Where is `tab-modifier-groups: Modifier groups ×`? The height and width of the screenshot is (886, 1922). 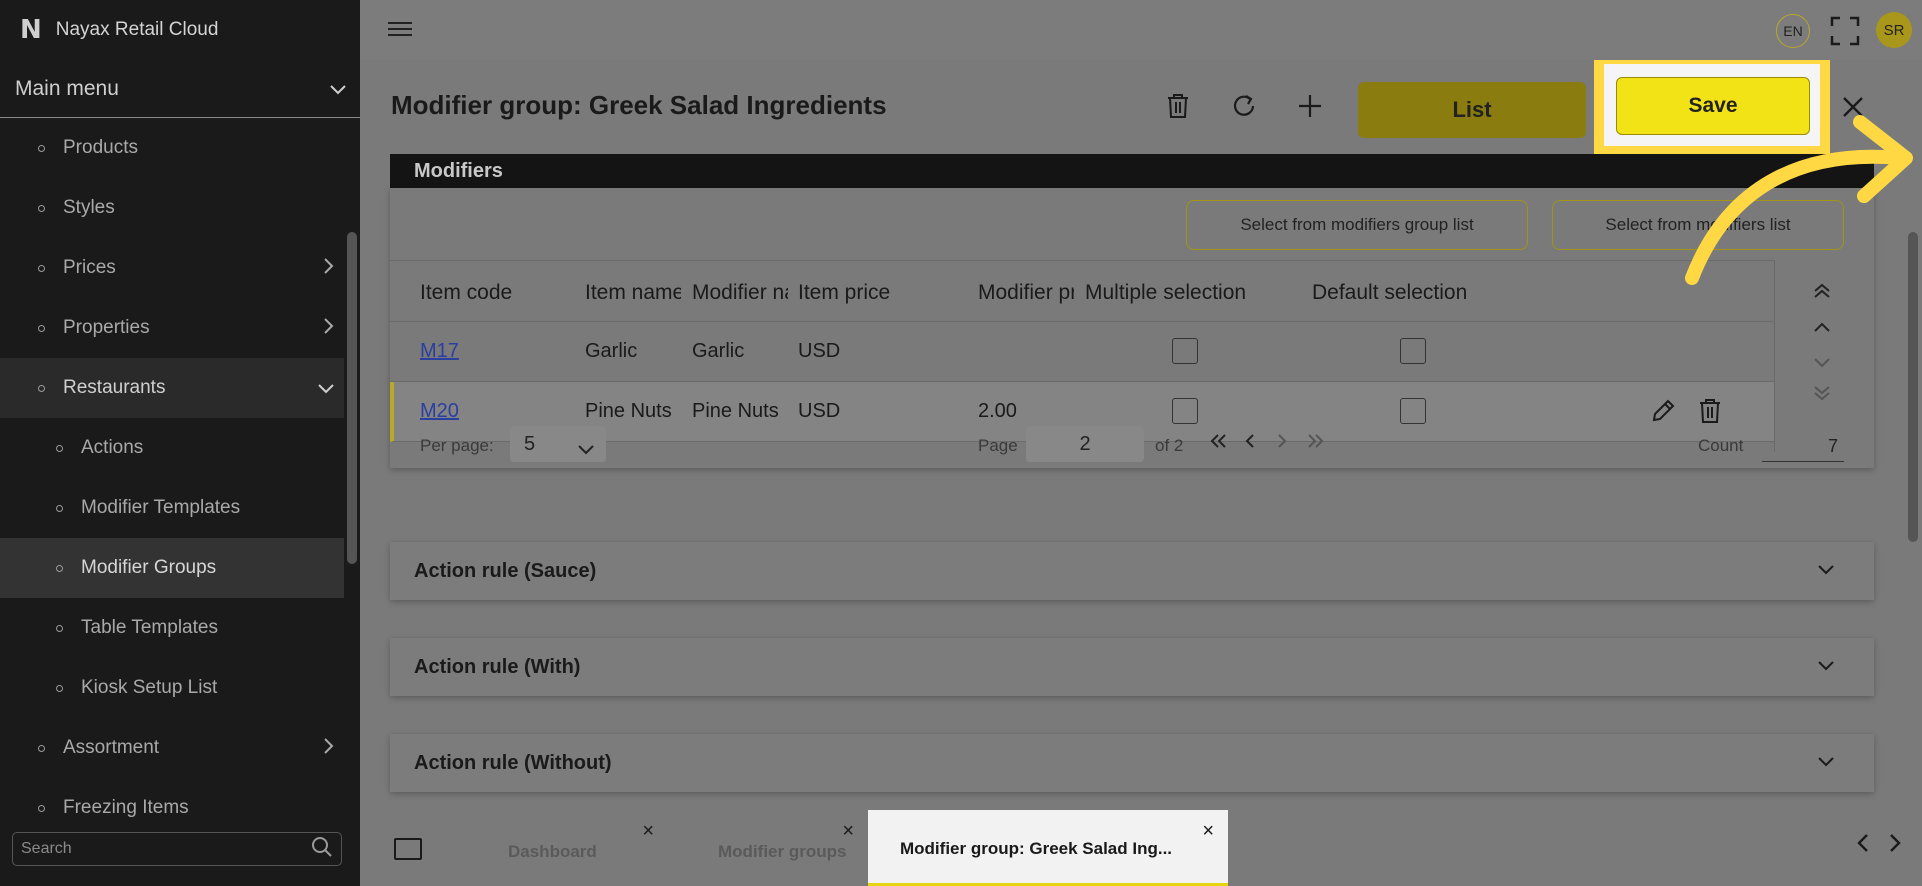
tab-modifier-groups: Modifier groups × is located at coordinates (768, 848).